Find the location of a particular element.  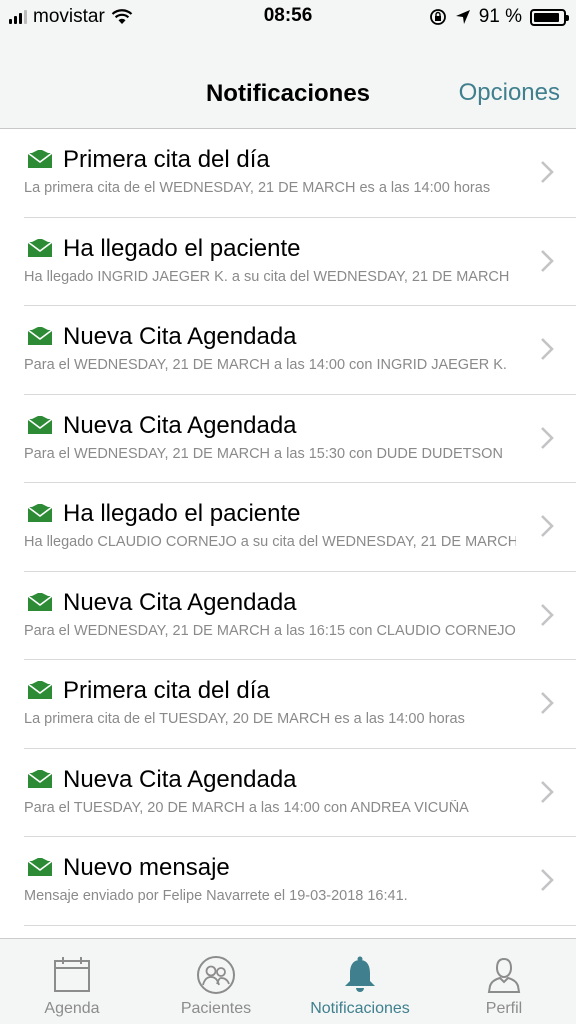

orientation-lock-icon is located at coordinates (437, 17).